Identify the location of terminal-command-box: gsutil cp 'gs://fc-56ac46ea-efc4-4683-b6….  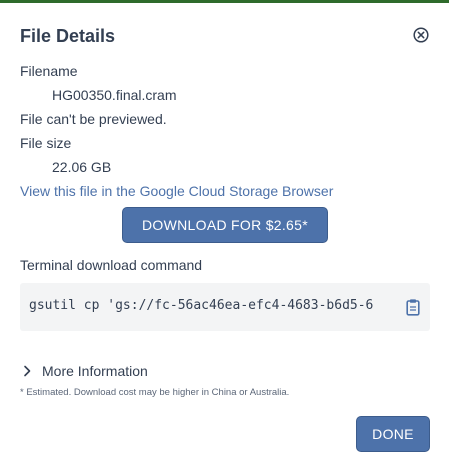
(225, 307).